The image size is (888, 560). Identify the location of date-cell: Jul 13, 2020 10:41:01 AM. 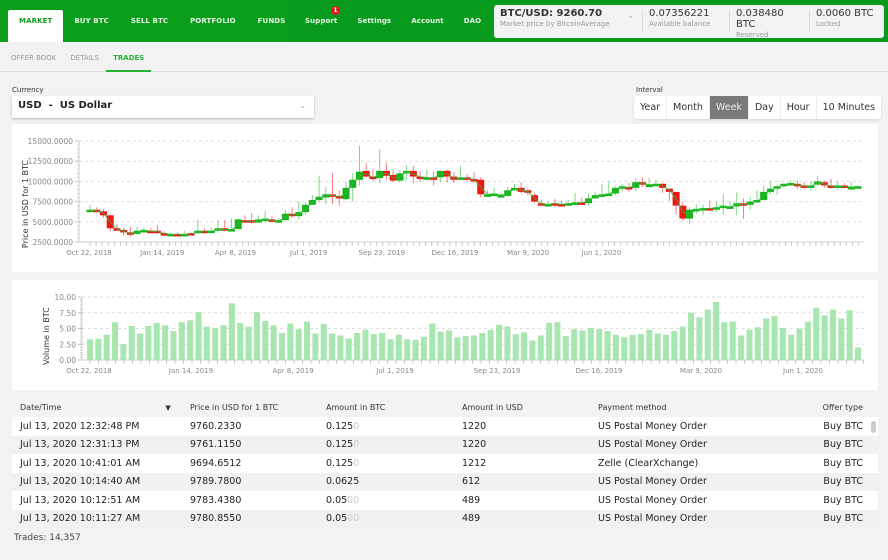
(80, 463).